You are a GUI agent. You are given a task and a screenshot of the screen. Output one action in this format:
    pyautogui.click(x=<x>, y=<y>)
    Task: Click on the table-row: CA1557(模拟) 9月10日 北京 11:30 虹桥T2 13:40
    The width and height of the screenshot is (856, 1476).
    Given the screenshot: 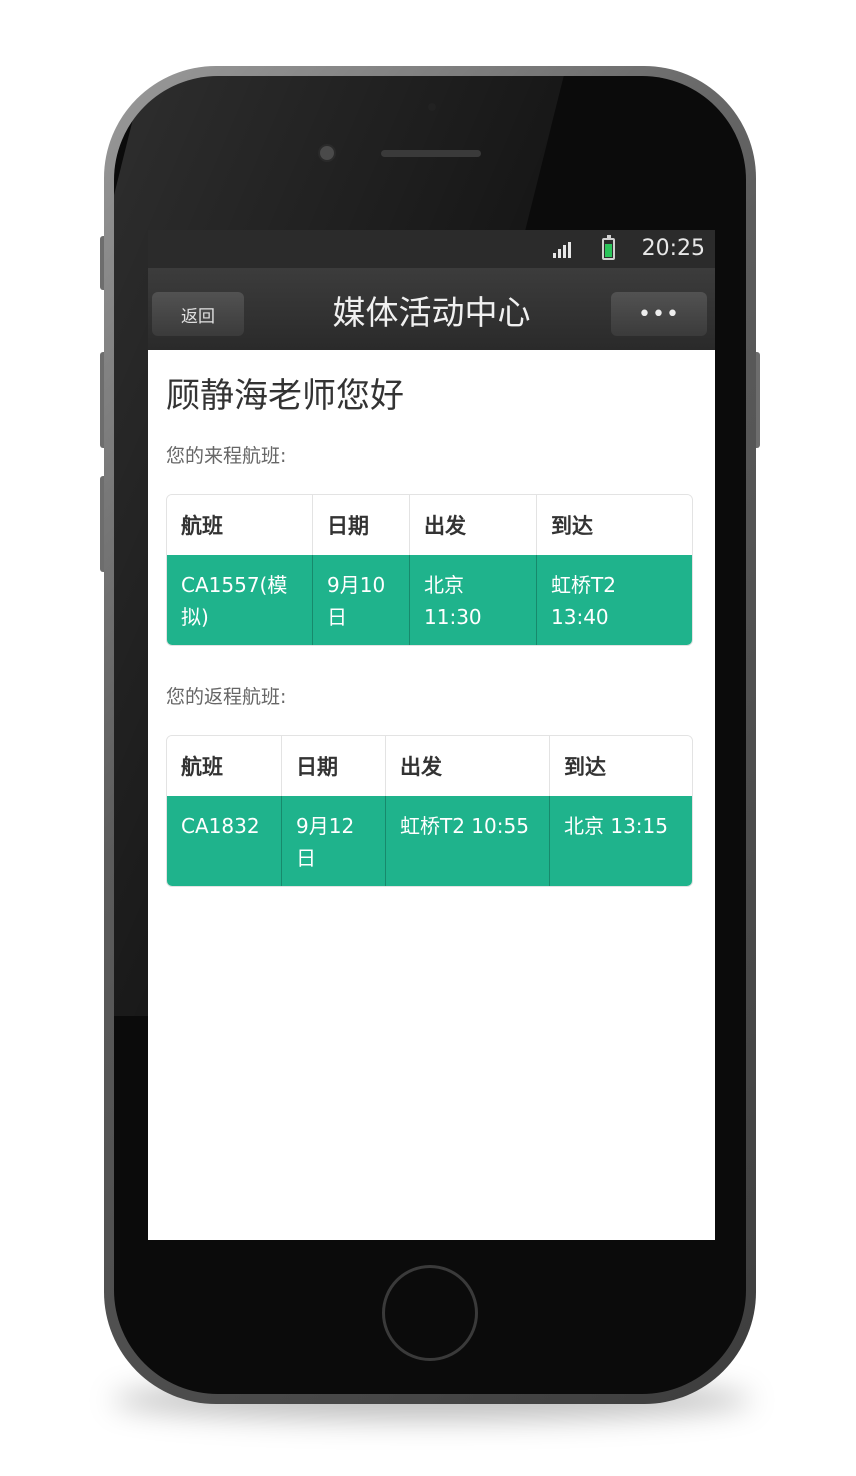 What is the action you would take?
    pyautogui.click(x=429, y=600)
    